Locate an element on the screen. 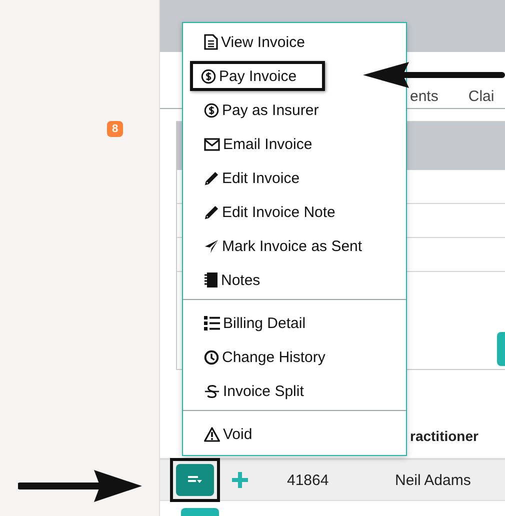  list-icon is located at coordinates (212, 323).